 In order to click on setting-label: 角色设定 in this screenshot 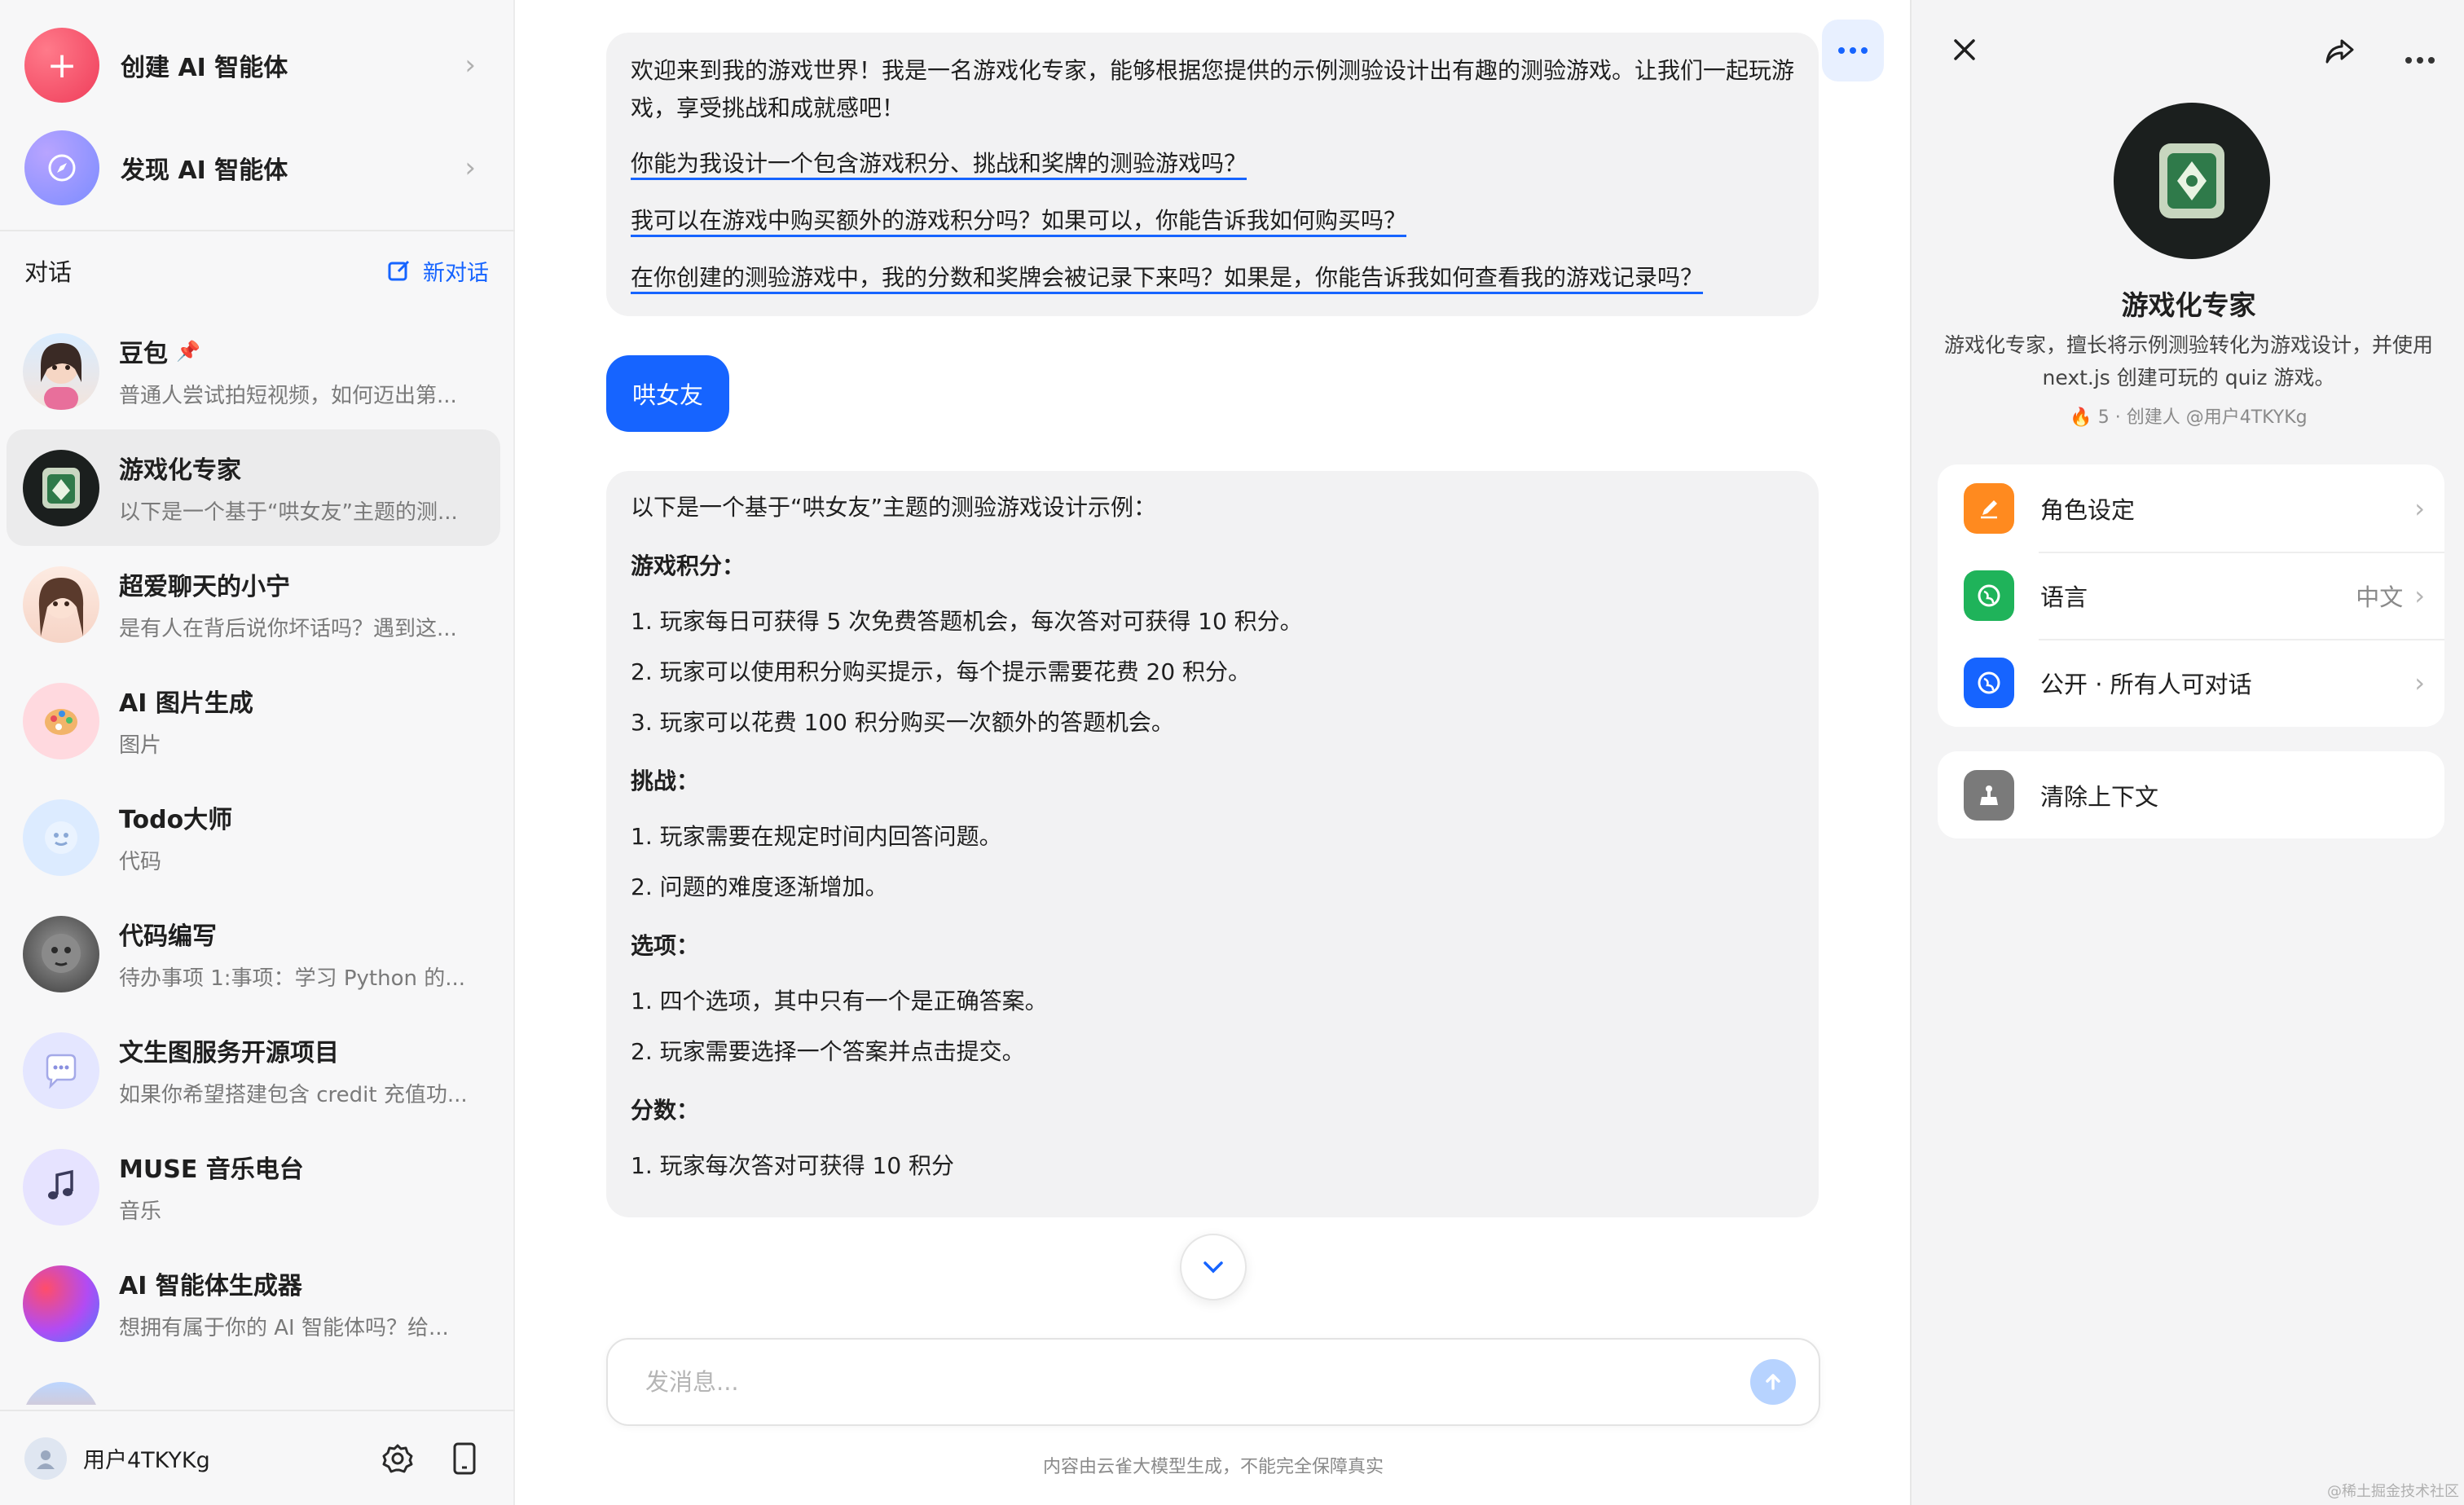, I will do `click(2088, 509)`.